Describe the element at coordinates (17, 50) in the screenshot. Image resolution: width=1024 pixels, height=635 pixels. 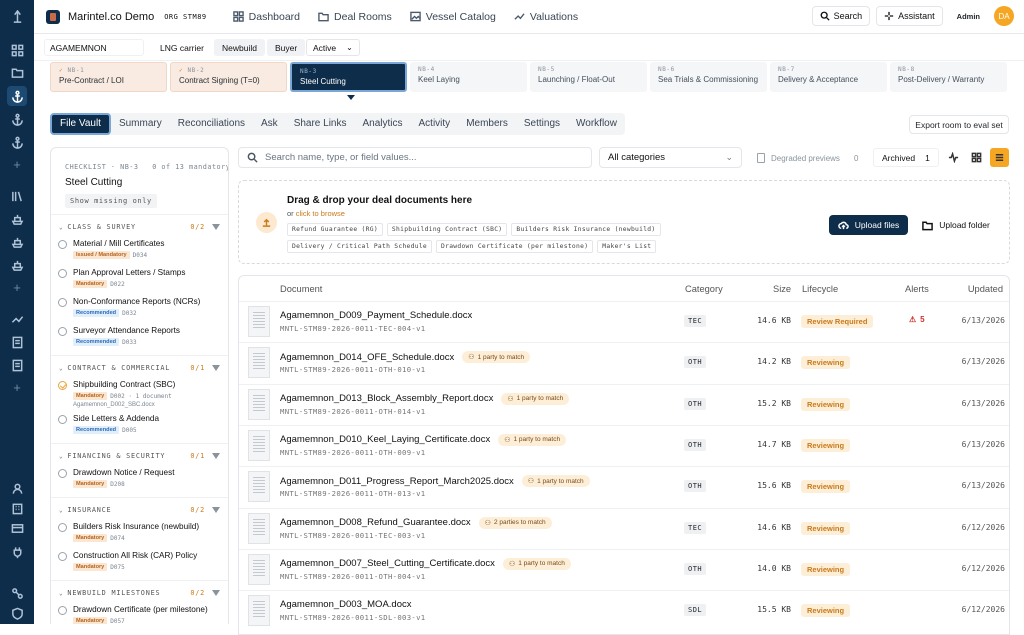
I see `dashboard-icon` at that location.